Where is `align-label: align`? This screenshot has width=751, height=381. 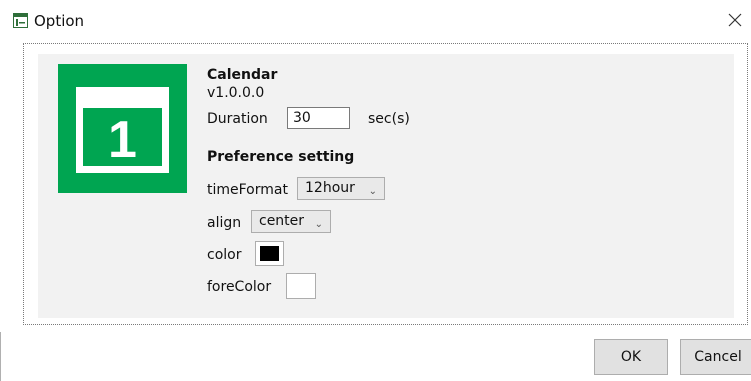
align-label: align is located at coordinates (224, 223).